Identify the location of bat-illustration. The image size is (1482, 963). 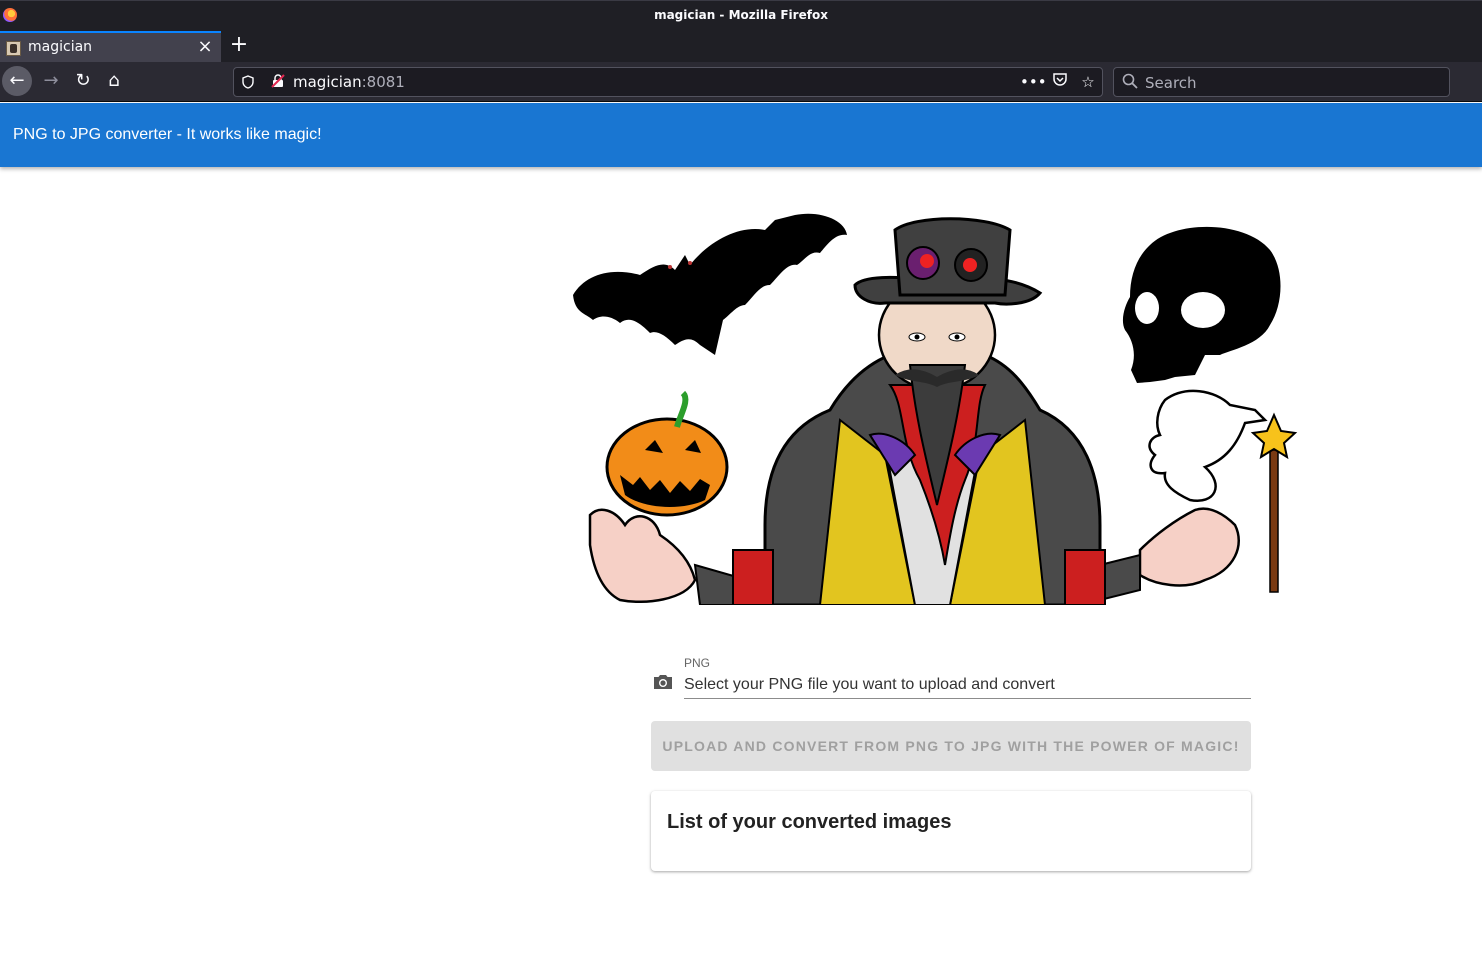
(710, 284).